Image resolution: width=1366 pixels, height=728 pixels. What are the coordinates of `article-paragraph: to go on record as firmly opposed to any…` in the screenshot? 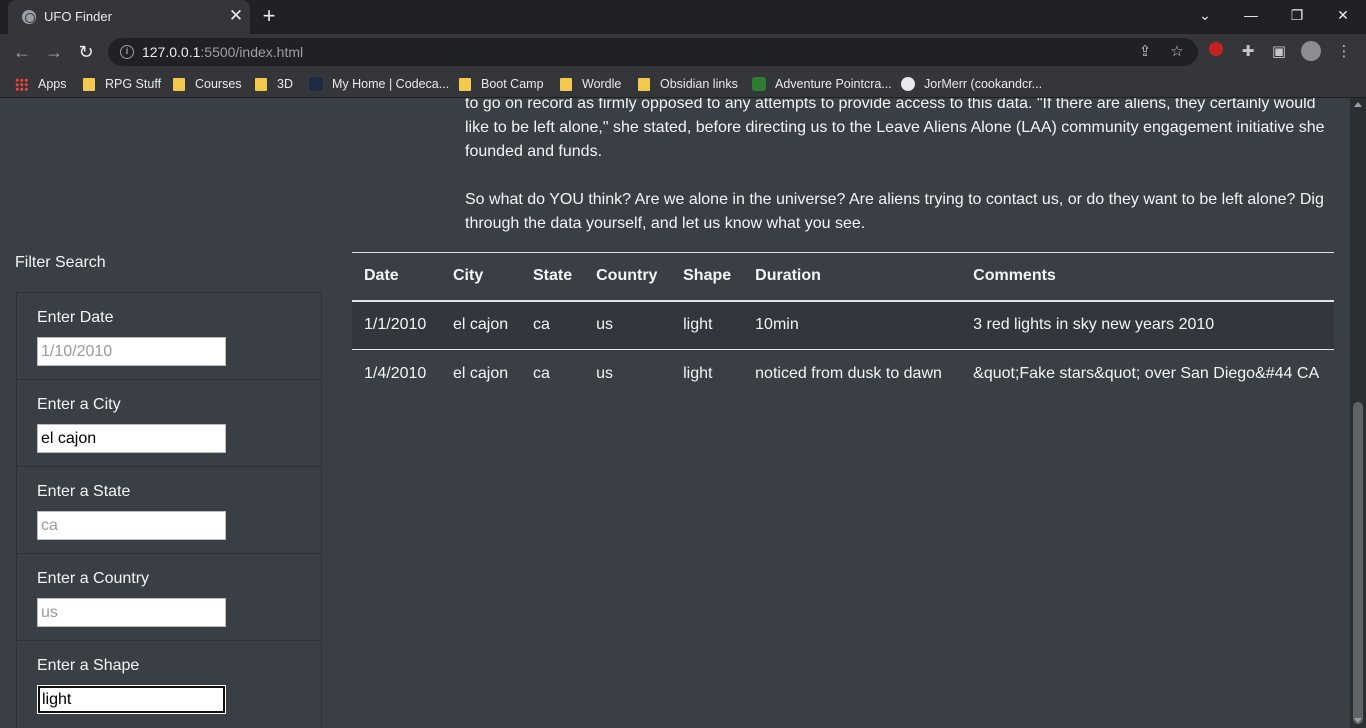 It's located at (895, 129).